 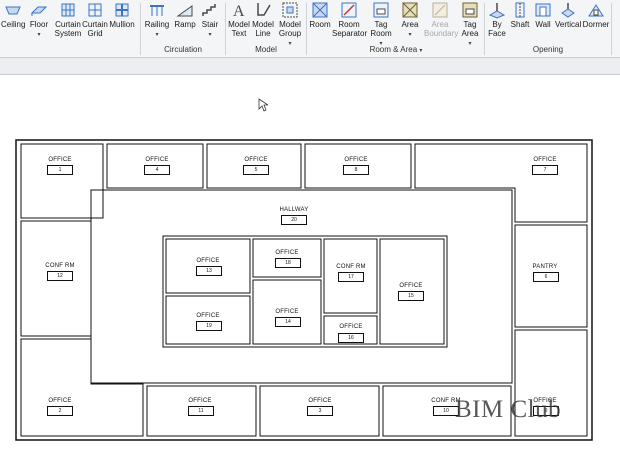 I want to click on room-separator-button: Room Separator, so click(x=350, y=19).